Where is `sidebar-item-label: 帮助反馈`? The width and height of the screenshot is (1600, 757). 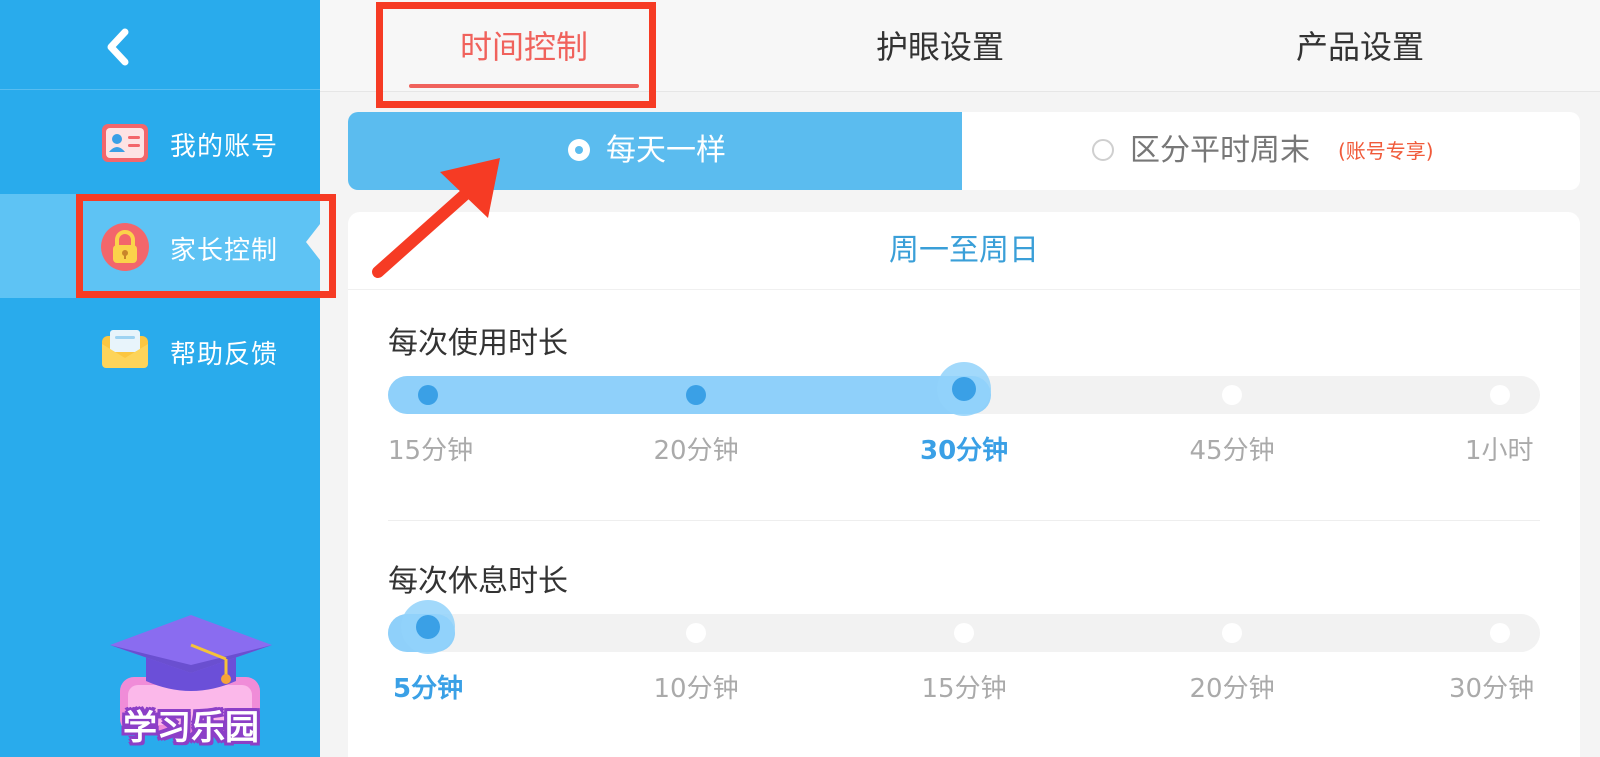 sidebar-item-label: 帮助反馈 is located at coordinates (224, 355).